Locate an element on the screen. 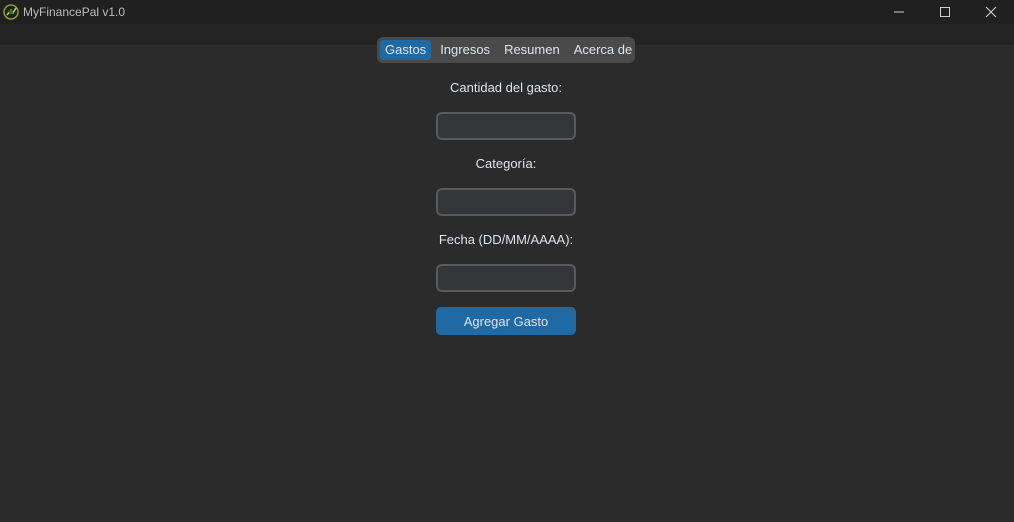 The image size is (1014, 522). date-label: Fecha (DD/MM/AAAA): is located at coordinates (506, 239).